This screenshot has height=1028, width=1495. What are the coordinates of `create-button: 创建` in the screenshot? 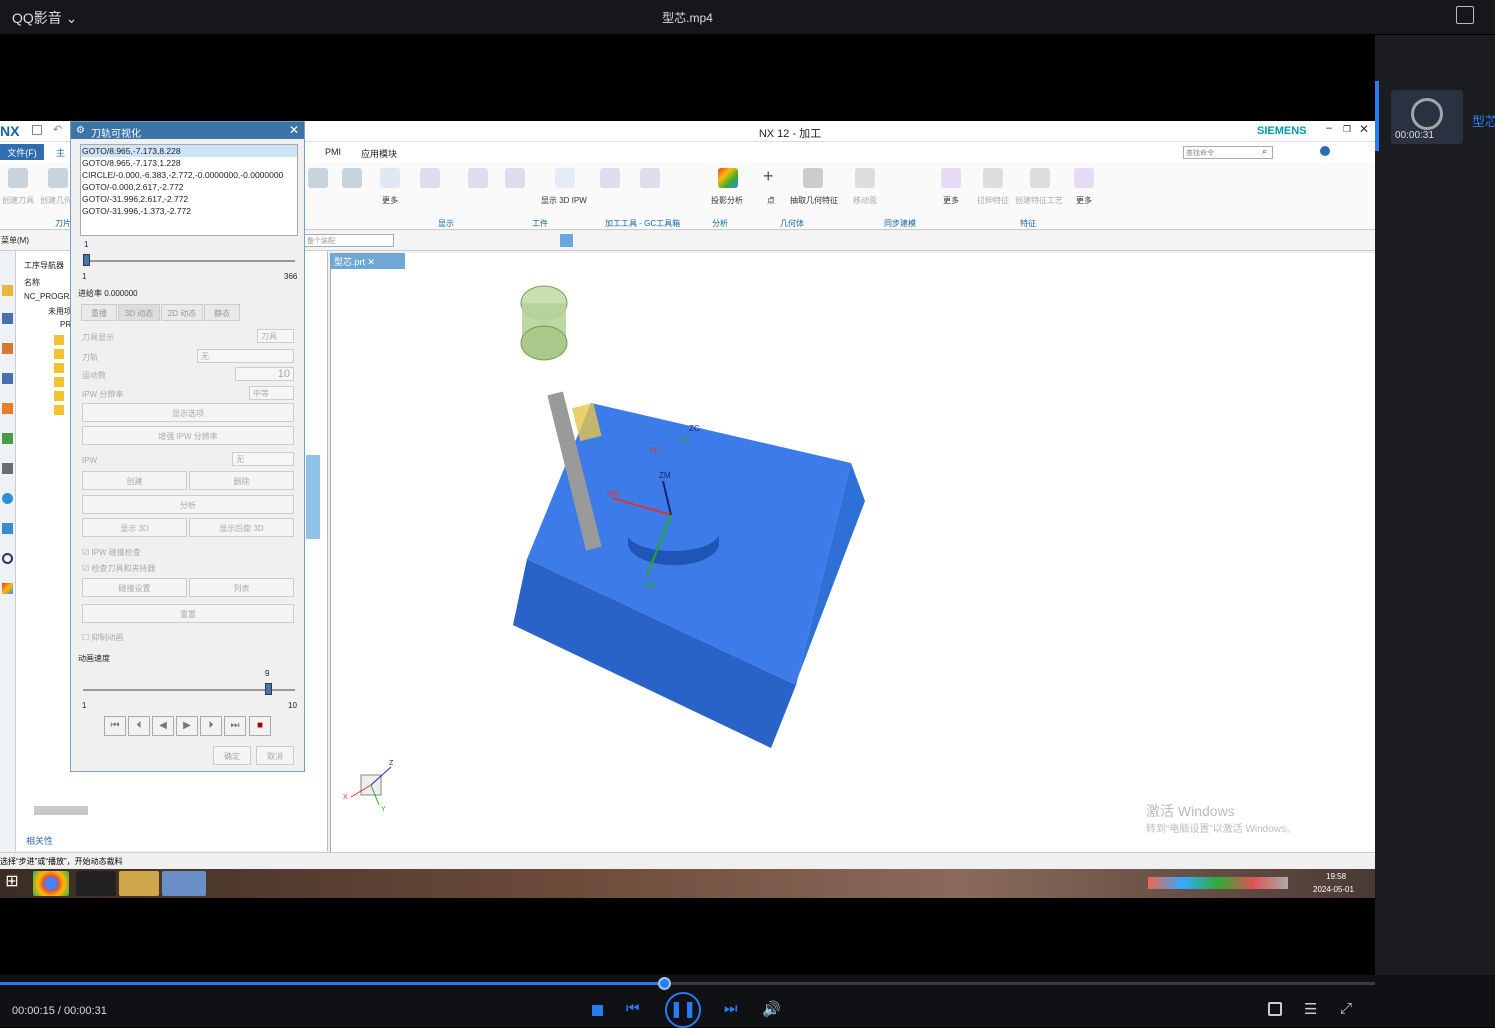 It's located at (134, 480).